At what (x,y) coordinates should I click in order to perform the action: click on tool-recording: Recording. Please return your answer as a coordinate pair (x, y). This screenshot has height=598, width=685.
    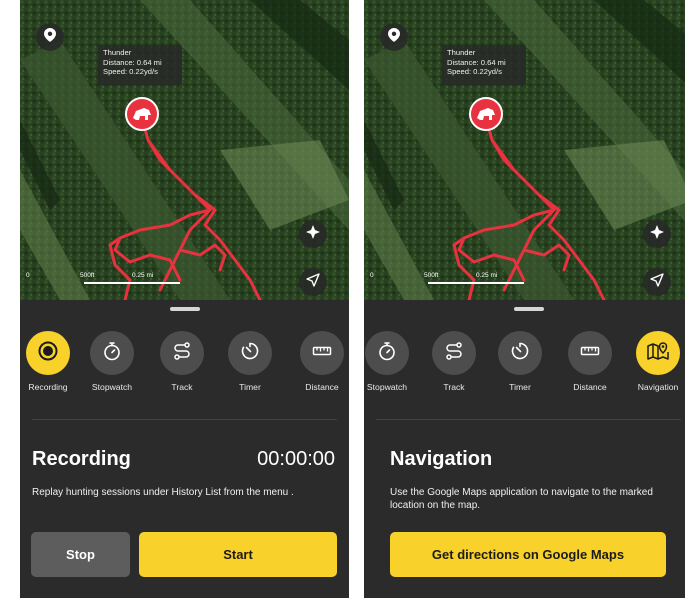
    Looking at the image, I should click on (49, 361).